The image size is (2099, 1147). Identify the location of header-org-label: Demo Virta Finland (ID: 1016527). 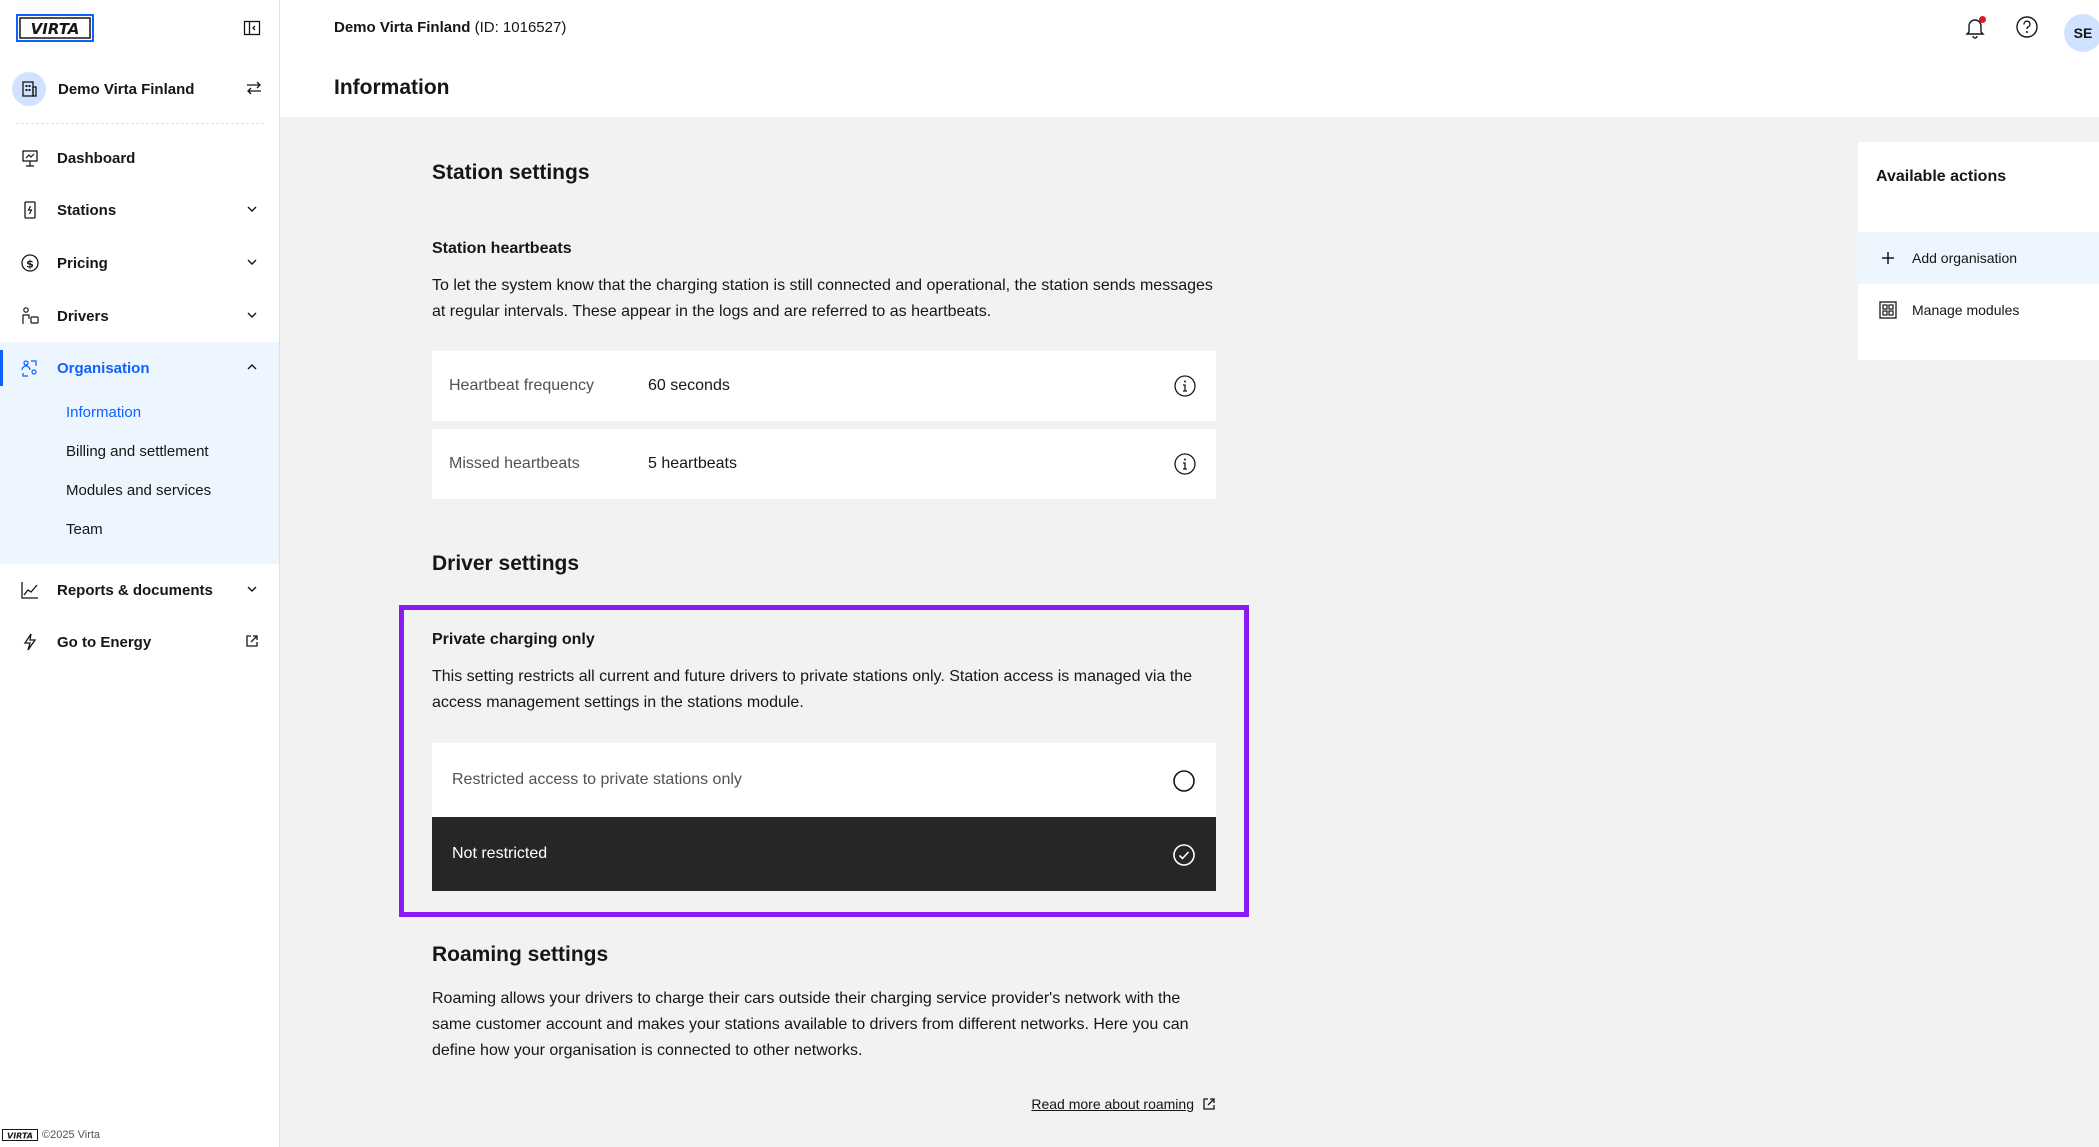
(450, 27).